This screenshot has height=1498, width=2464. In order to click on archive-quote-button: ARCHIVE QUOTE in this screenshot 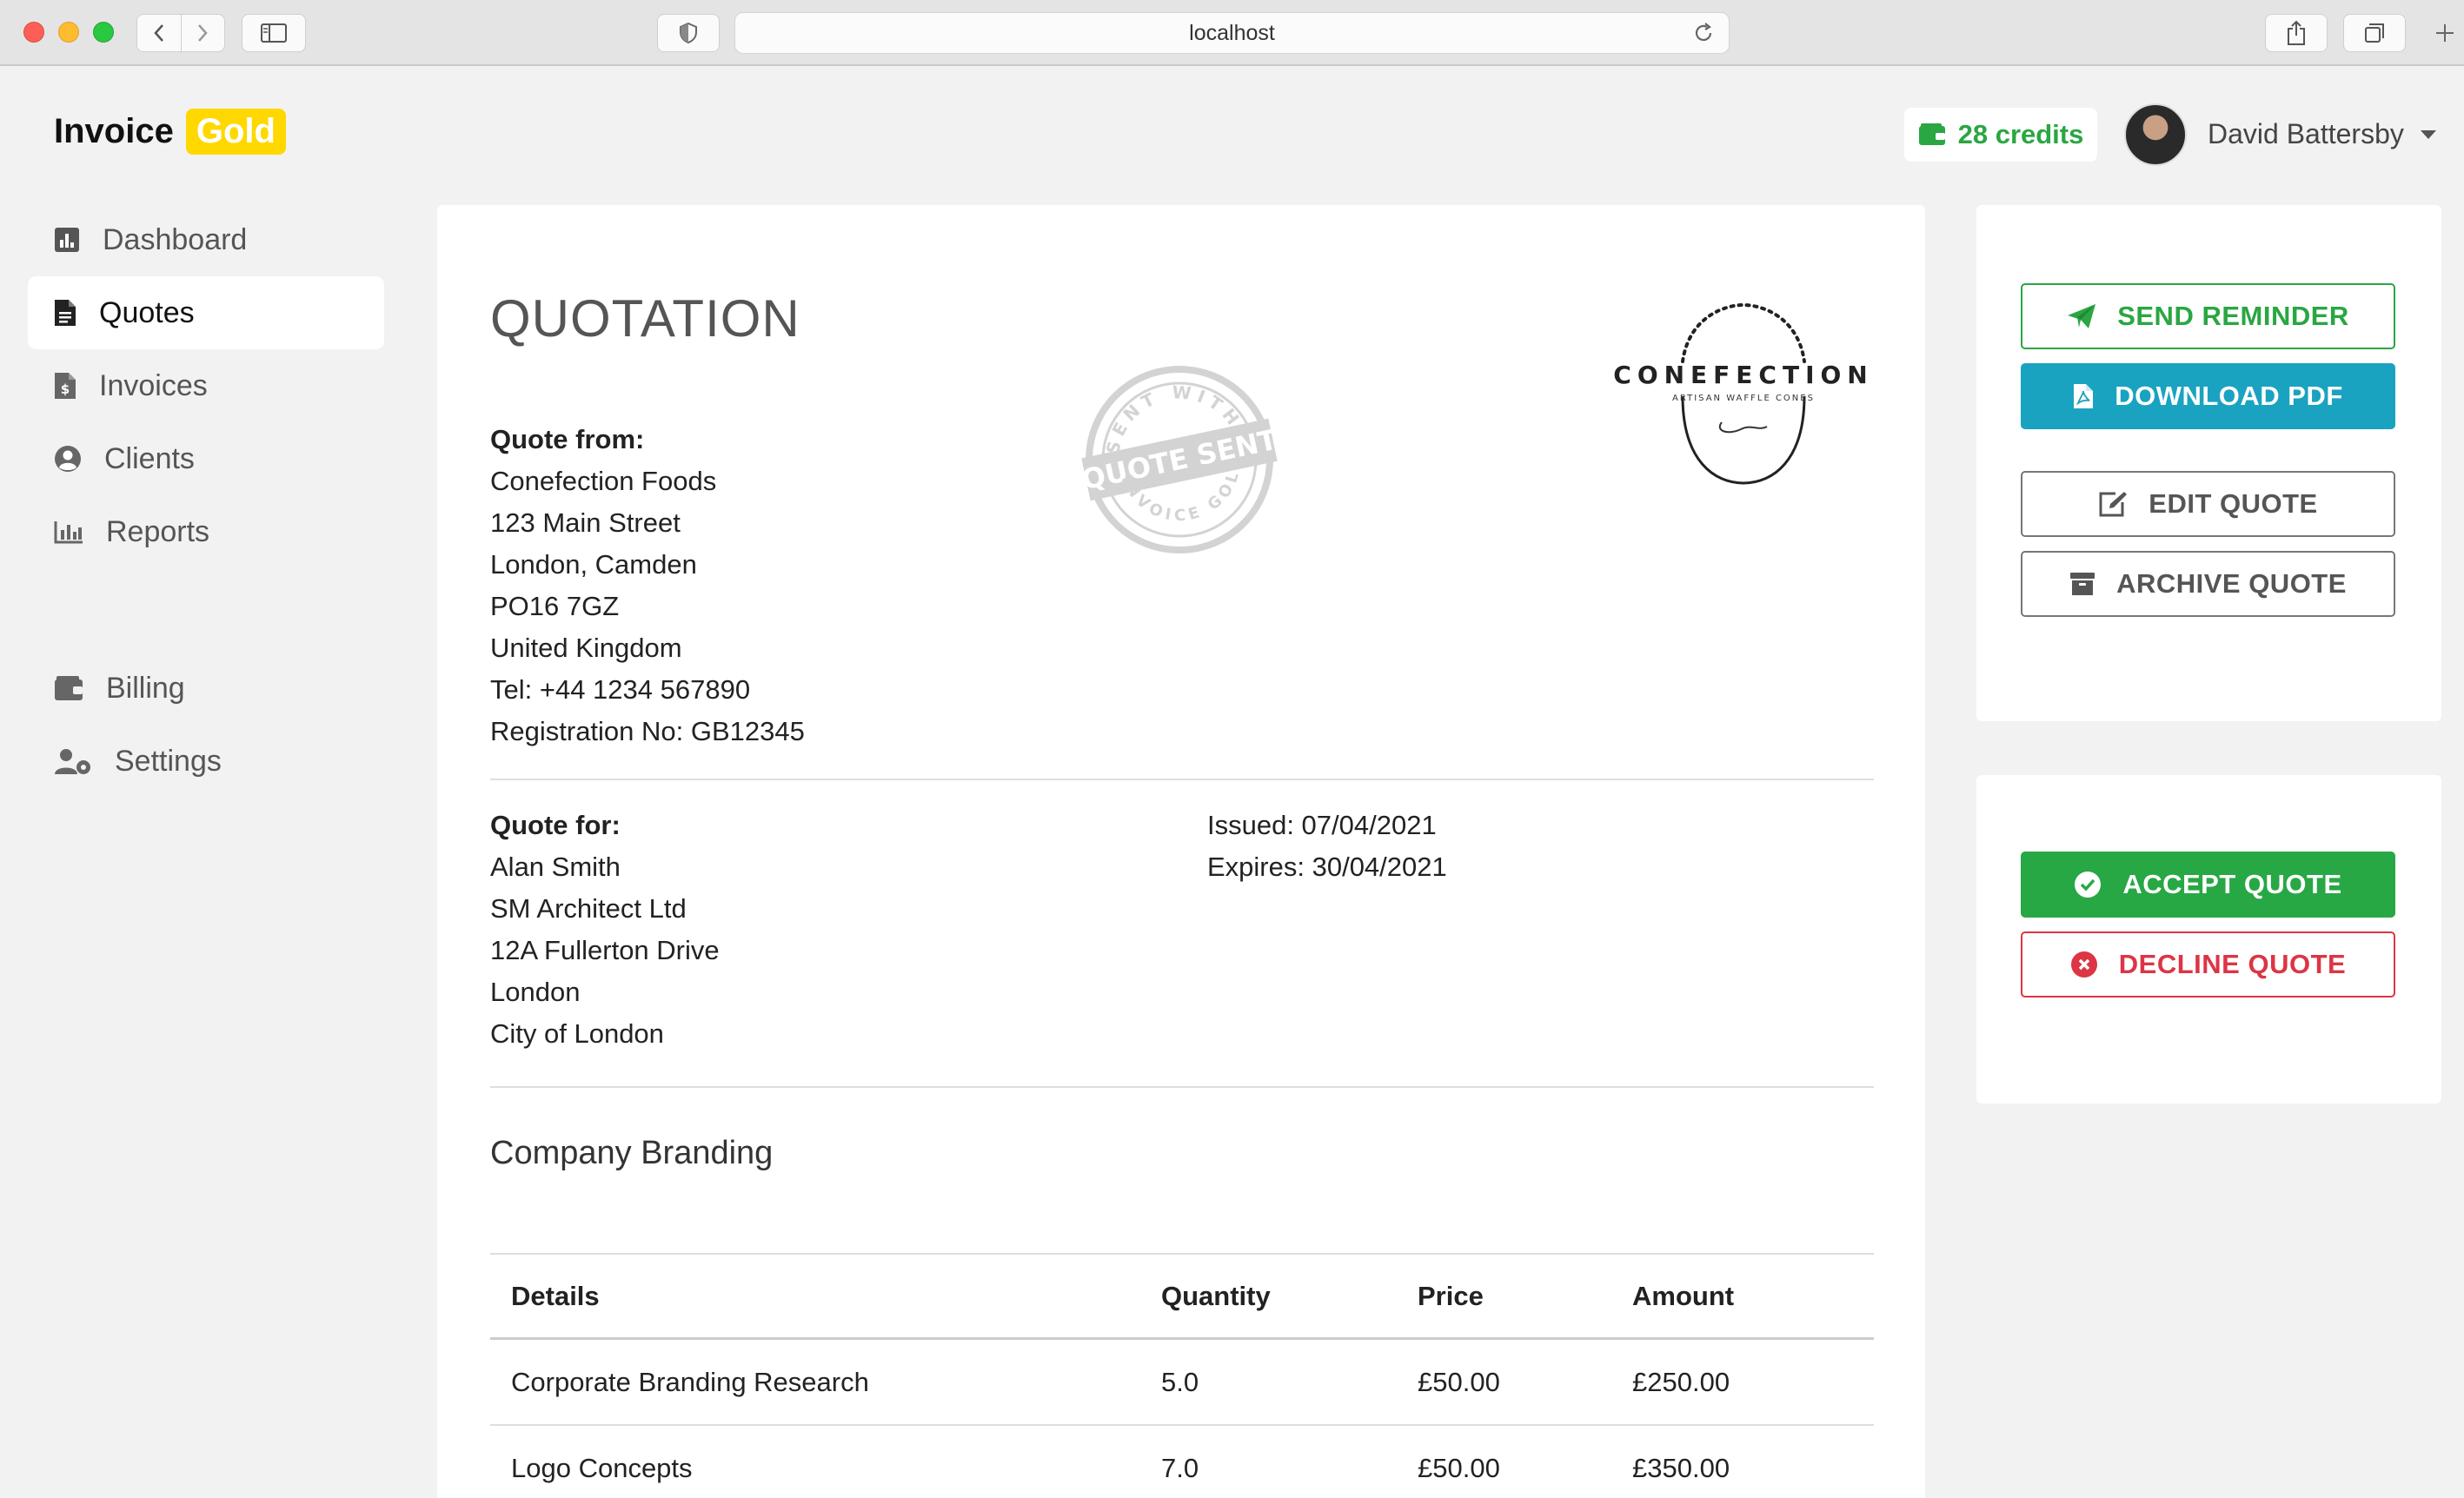, I will do `click(2208, 584)`.